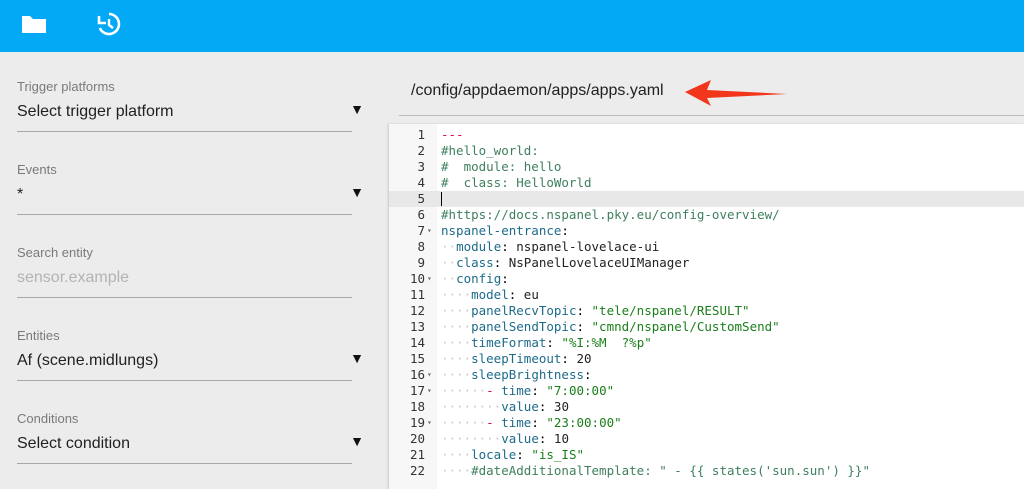  Describe the element at coordinates (417, 278) in the screenshot. I see `line-number: 10` at that location.